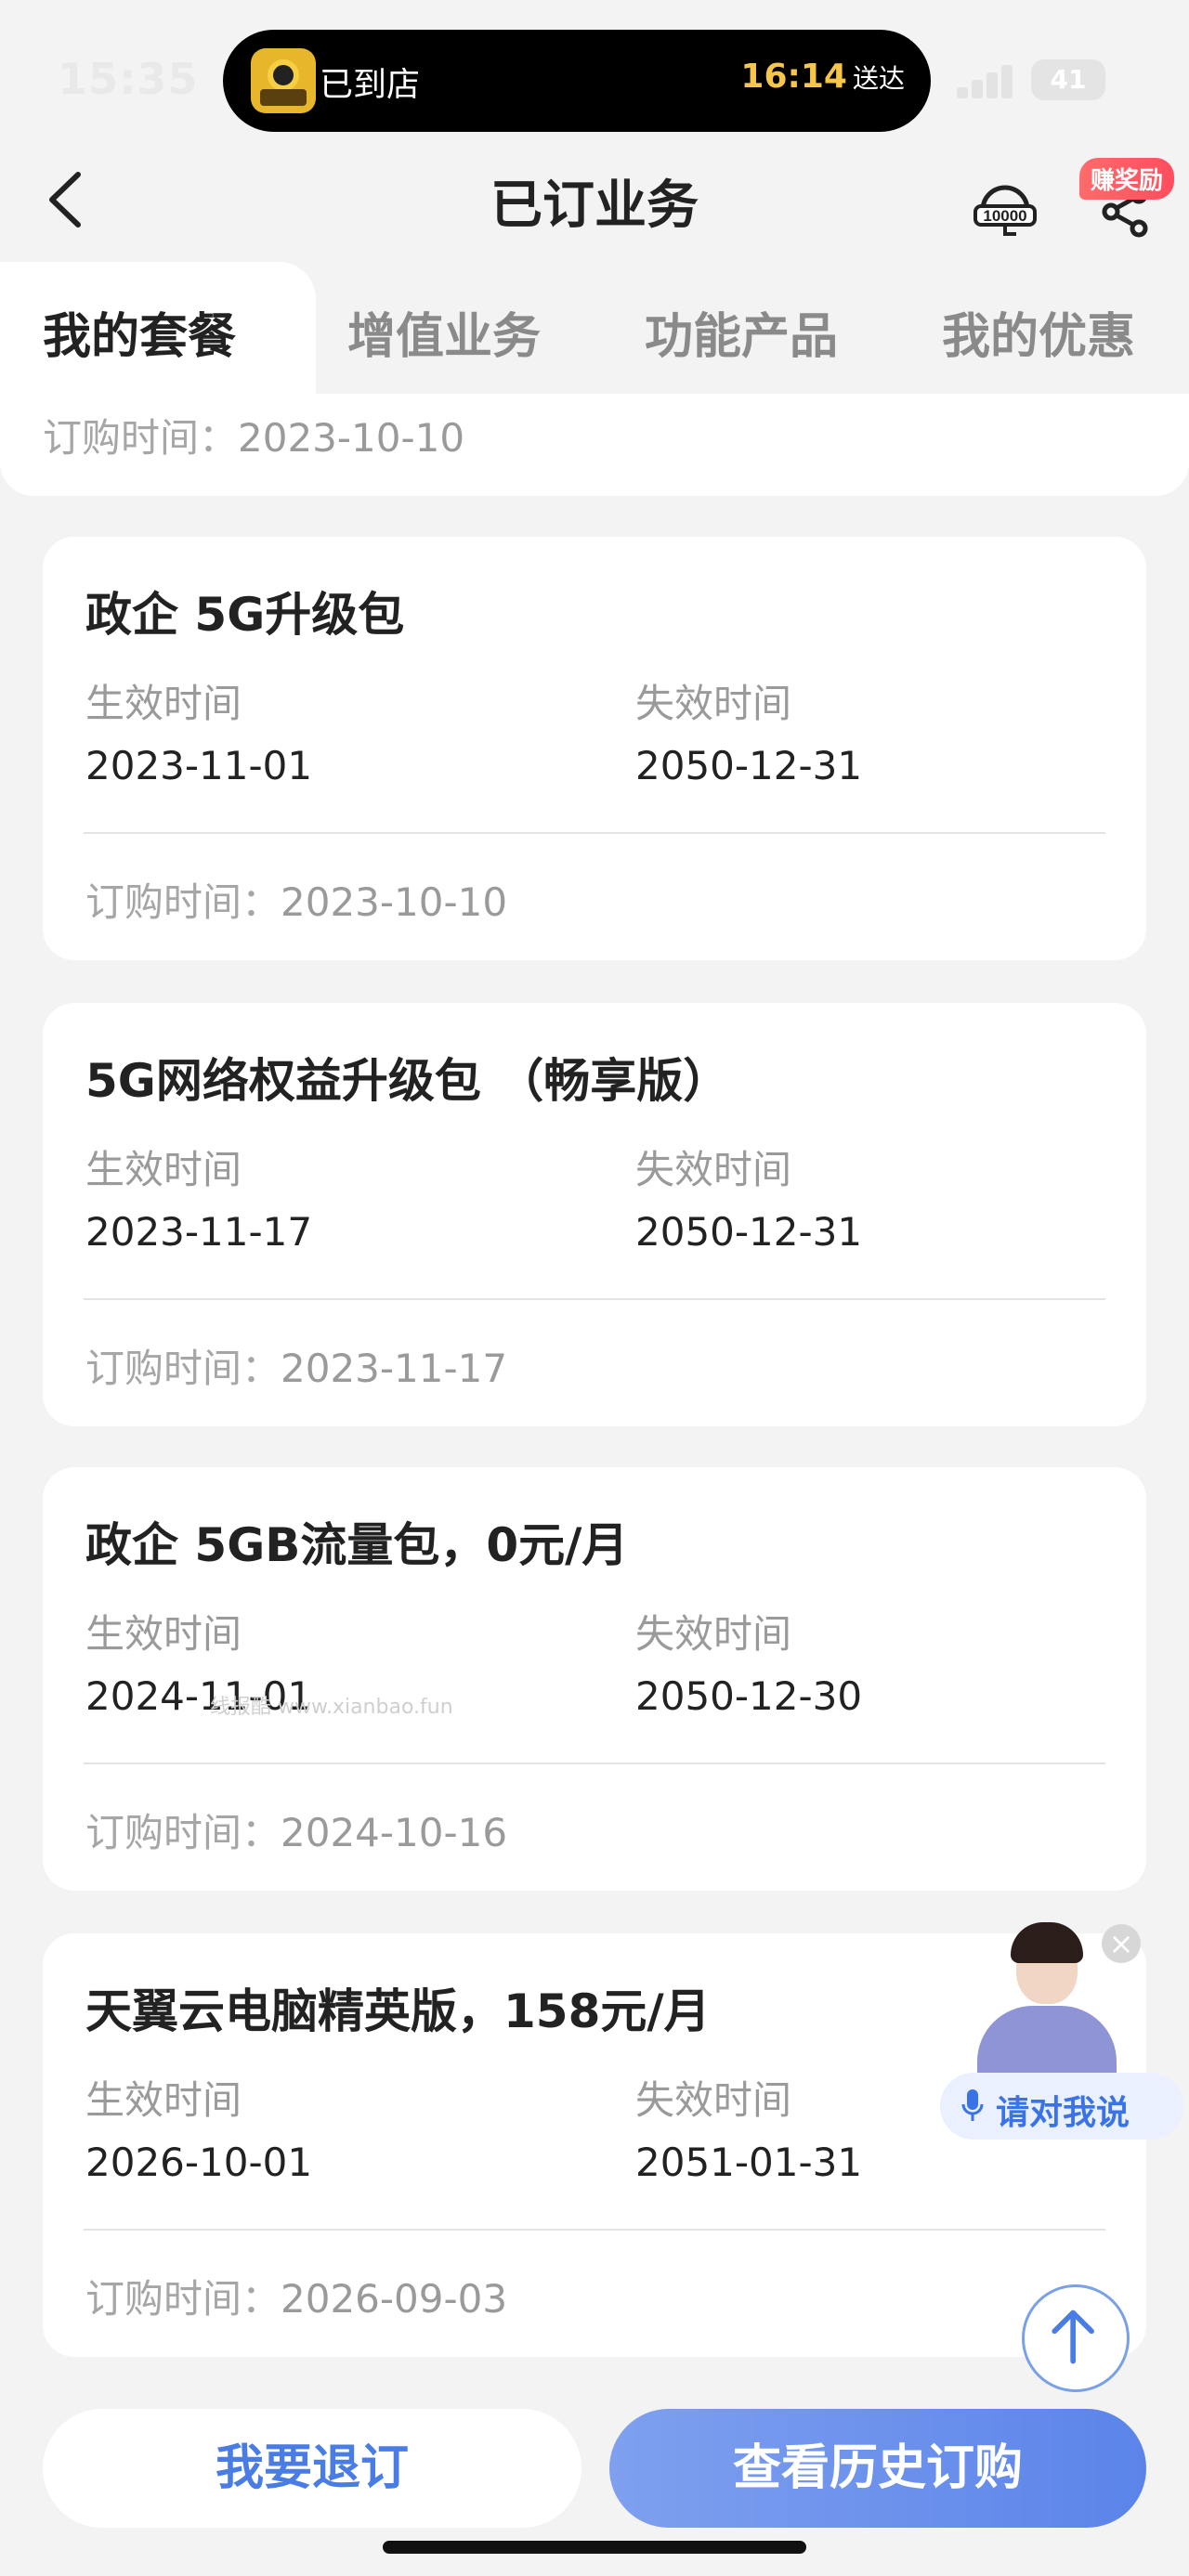  I want to click on expire-date: 2050-12-30, so click(749, 1696).